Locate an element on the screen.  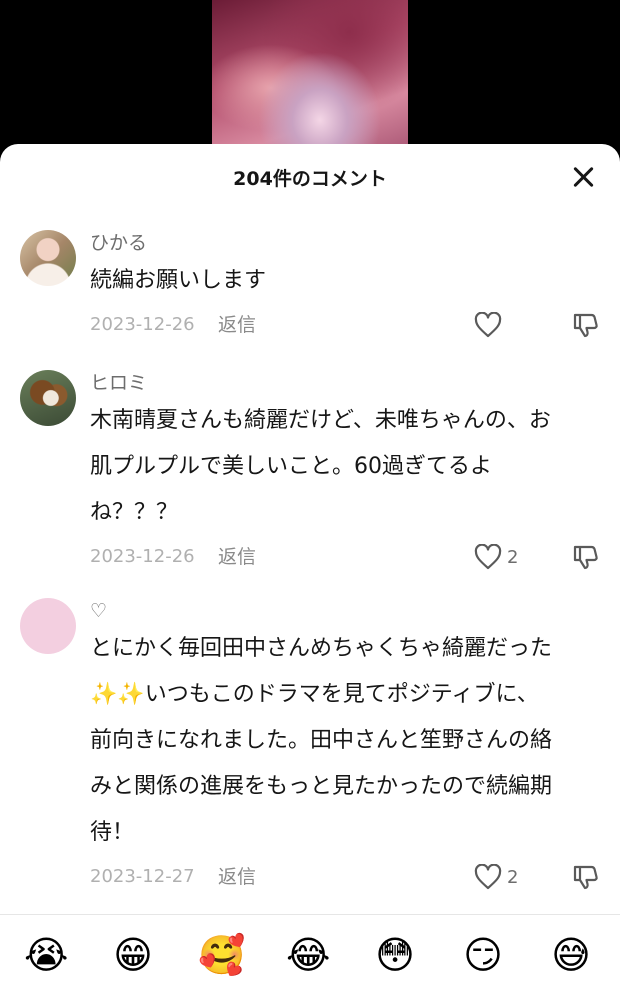
comment-count-title: 204件のコメント is located at coordinates (310, 179).